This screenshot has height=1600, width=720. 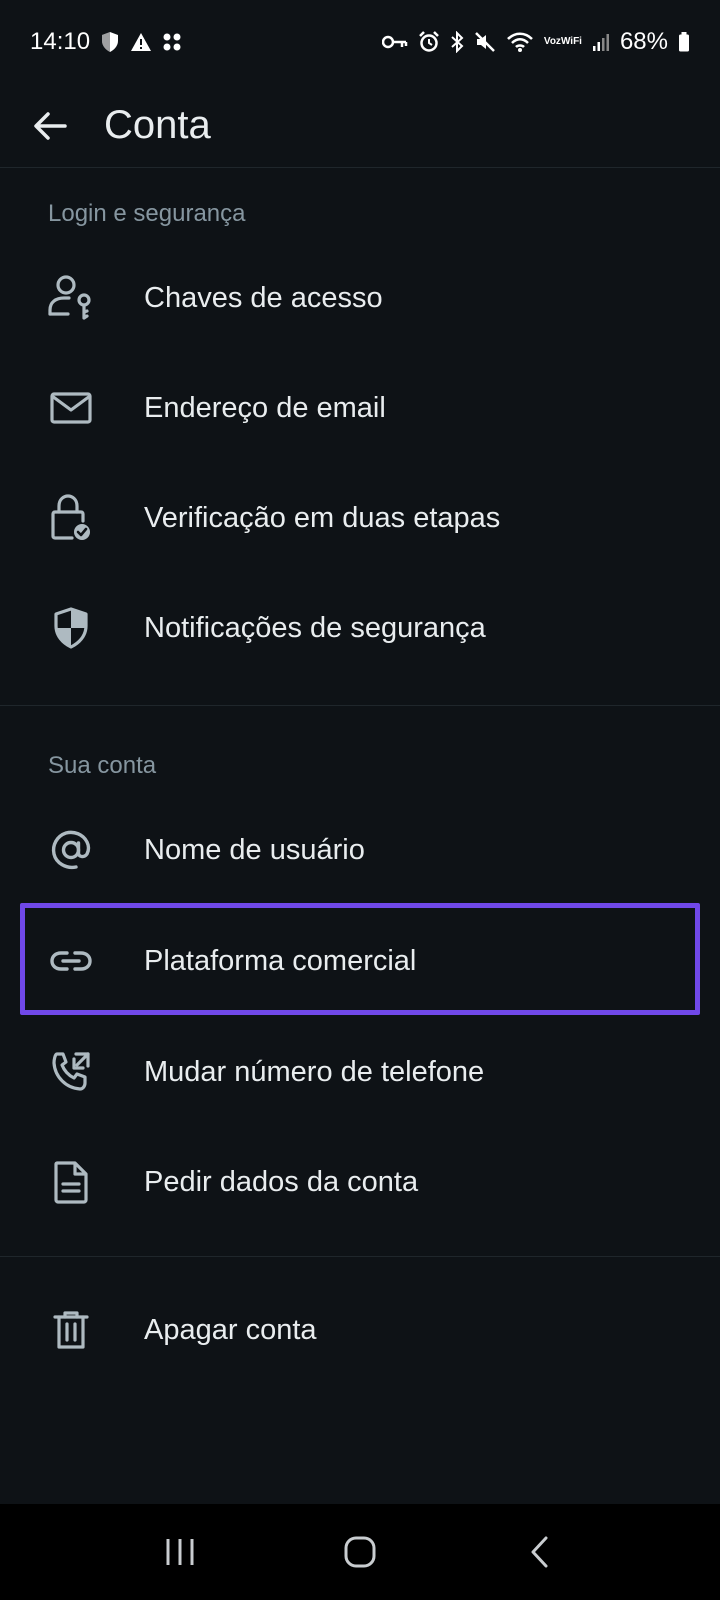 What do you see at coordinates (72, 408) in the screenshot?
I see `email-icon` at bounding box center [72, 408].